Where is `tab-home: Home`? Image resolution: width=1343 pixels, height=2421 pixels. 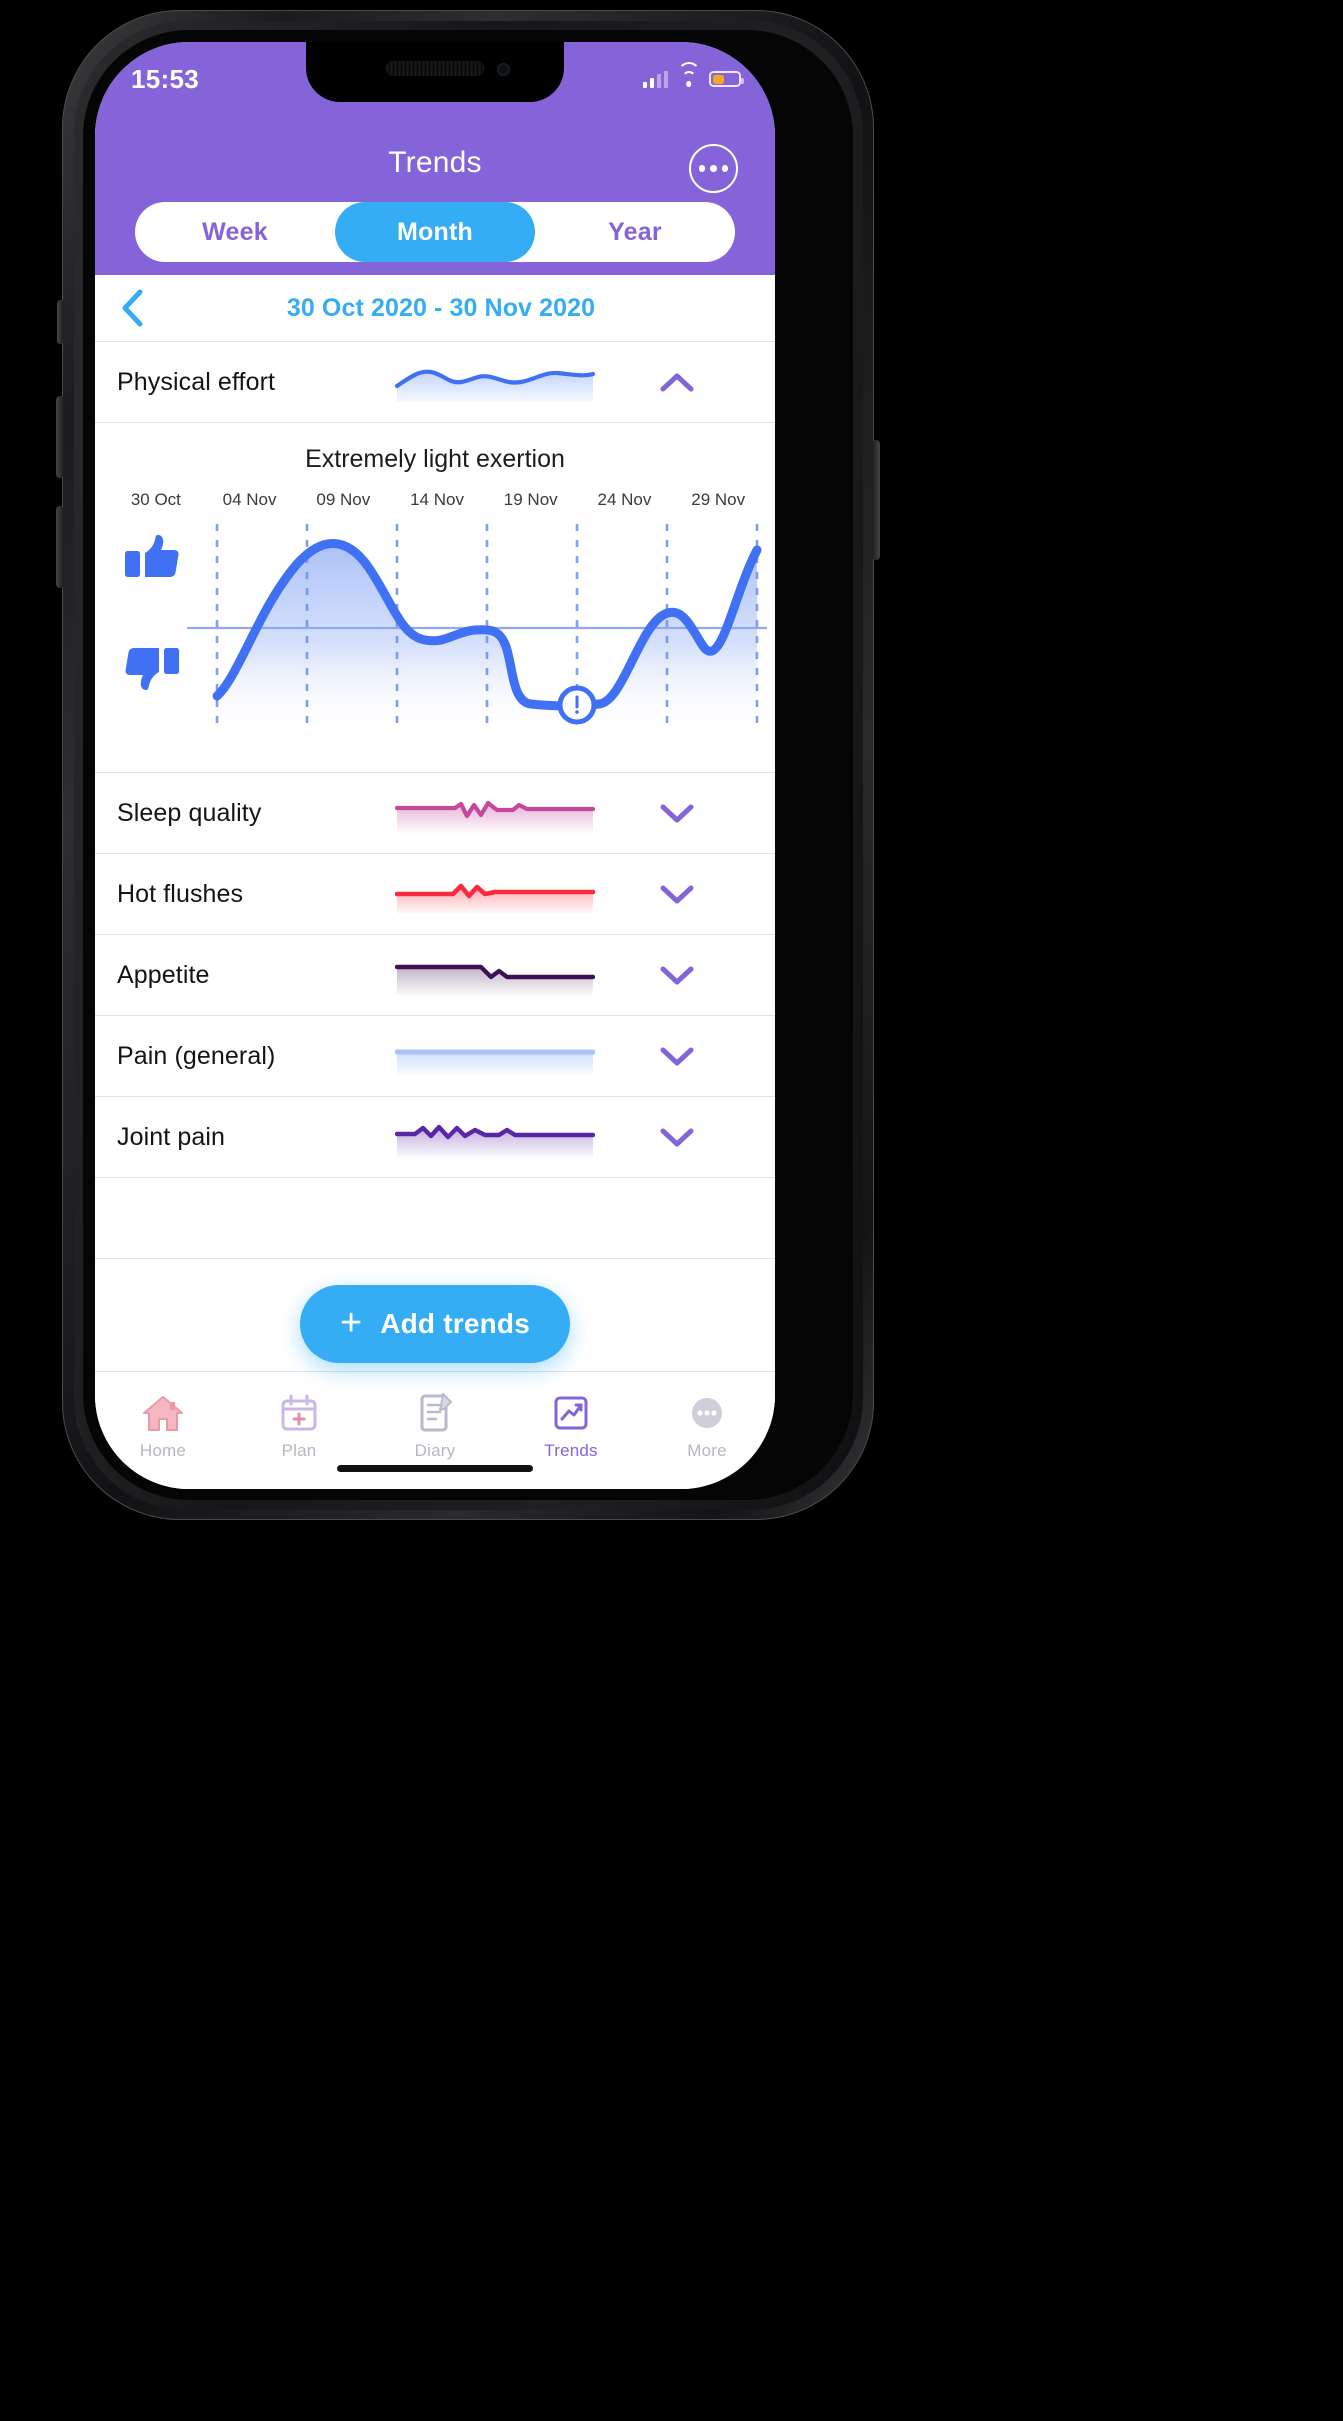 tab-home: Home is located at coordinates (163, 1421).